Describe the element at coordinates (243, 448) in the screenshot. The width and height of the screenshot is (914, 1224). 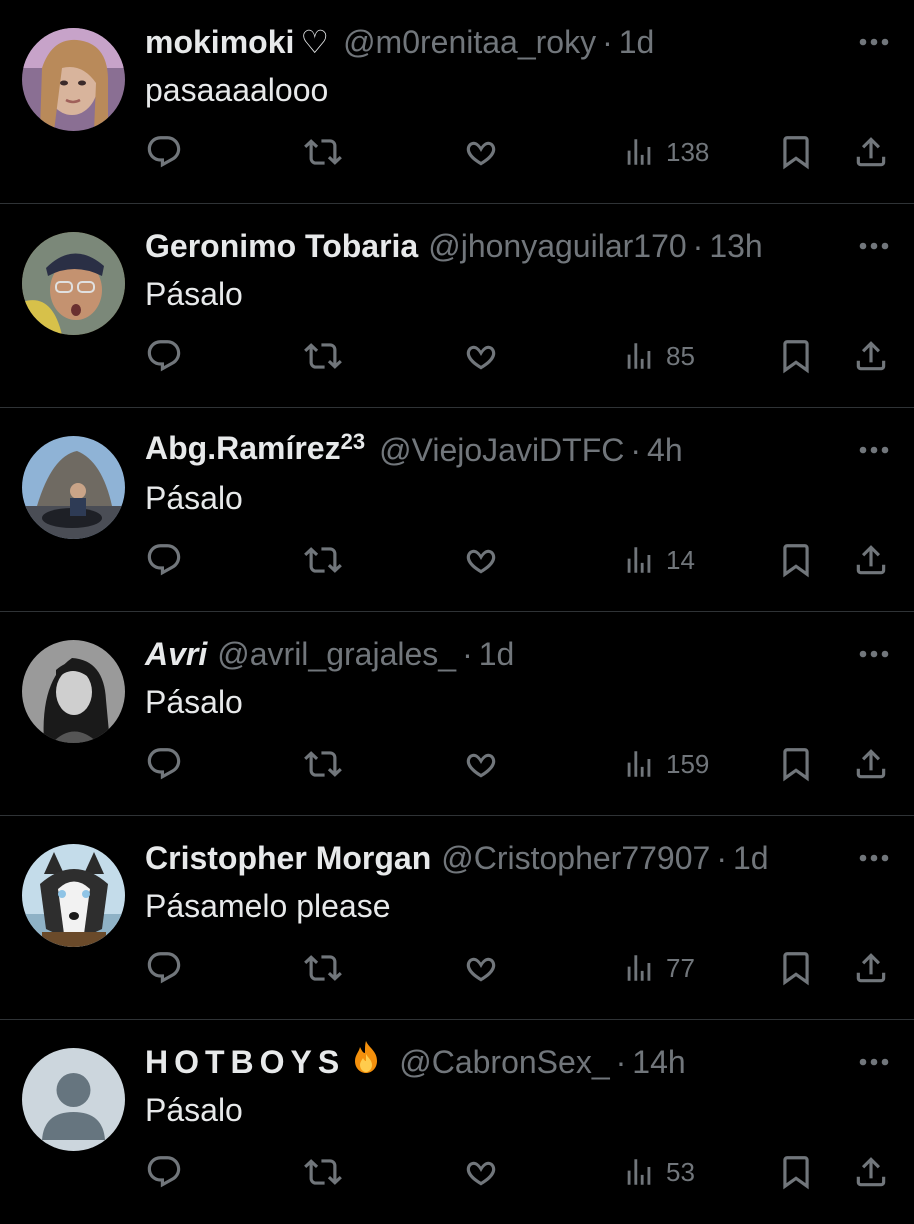
I see `display-name-text: Abg.Ramírez` at that location.